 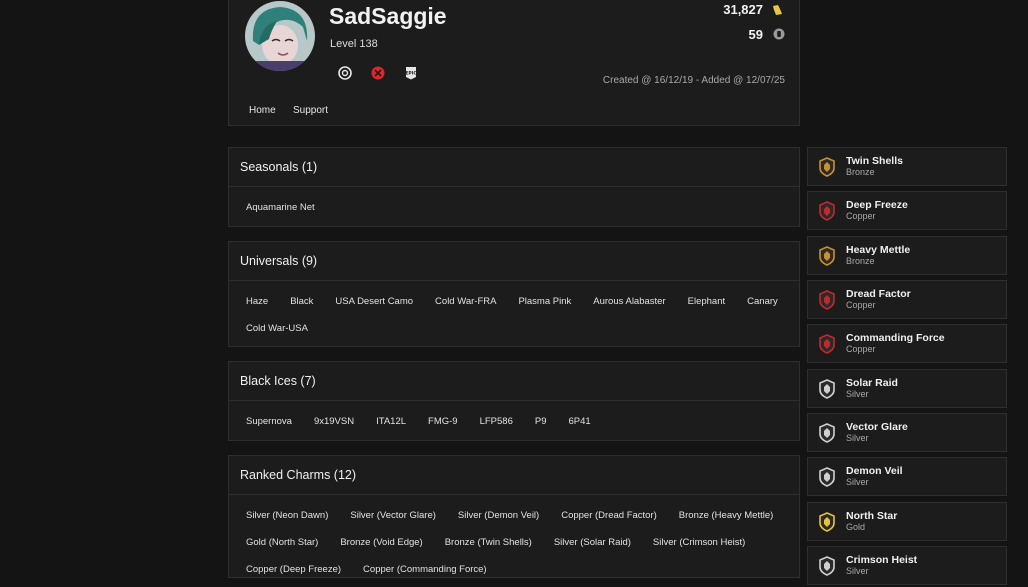 I want to click on item-chip: Bronze (Heavy Mettle), so click(x=726, y=515).